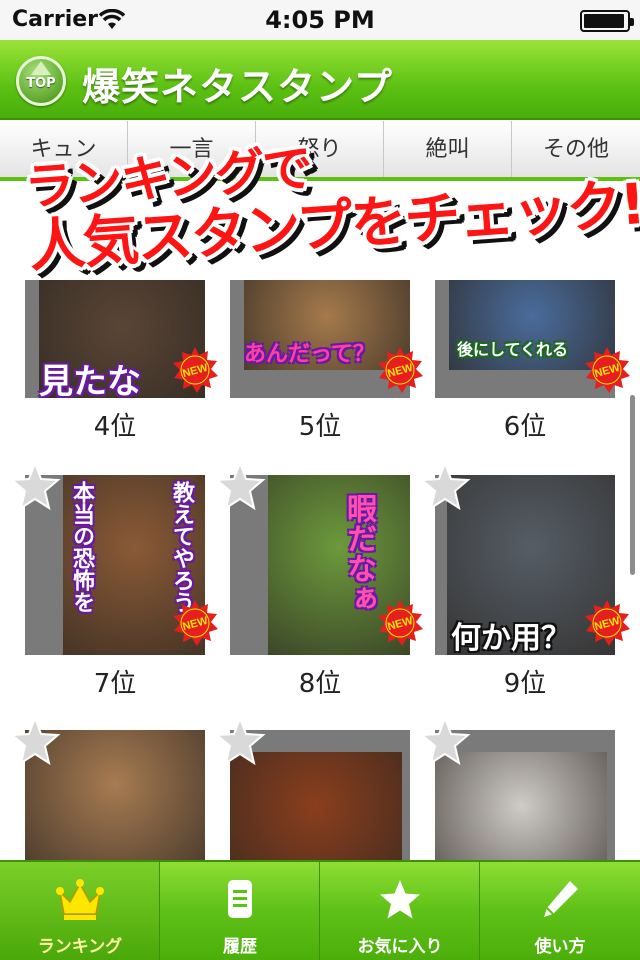  I want to click on category-tab-kyun: キュン, so click(64, 149).